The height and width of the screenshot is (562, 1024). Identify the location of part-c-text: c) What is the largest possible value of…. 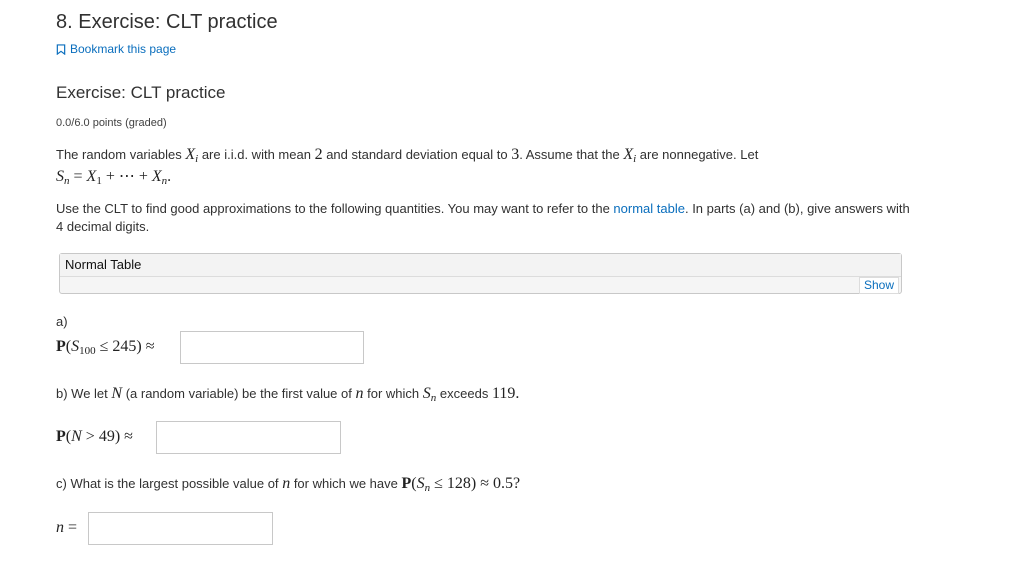
(288, 484).